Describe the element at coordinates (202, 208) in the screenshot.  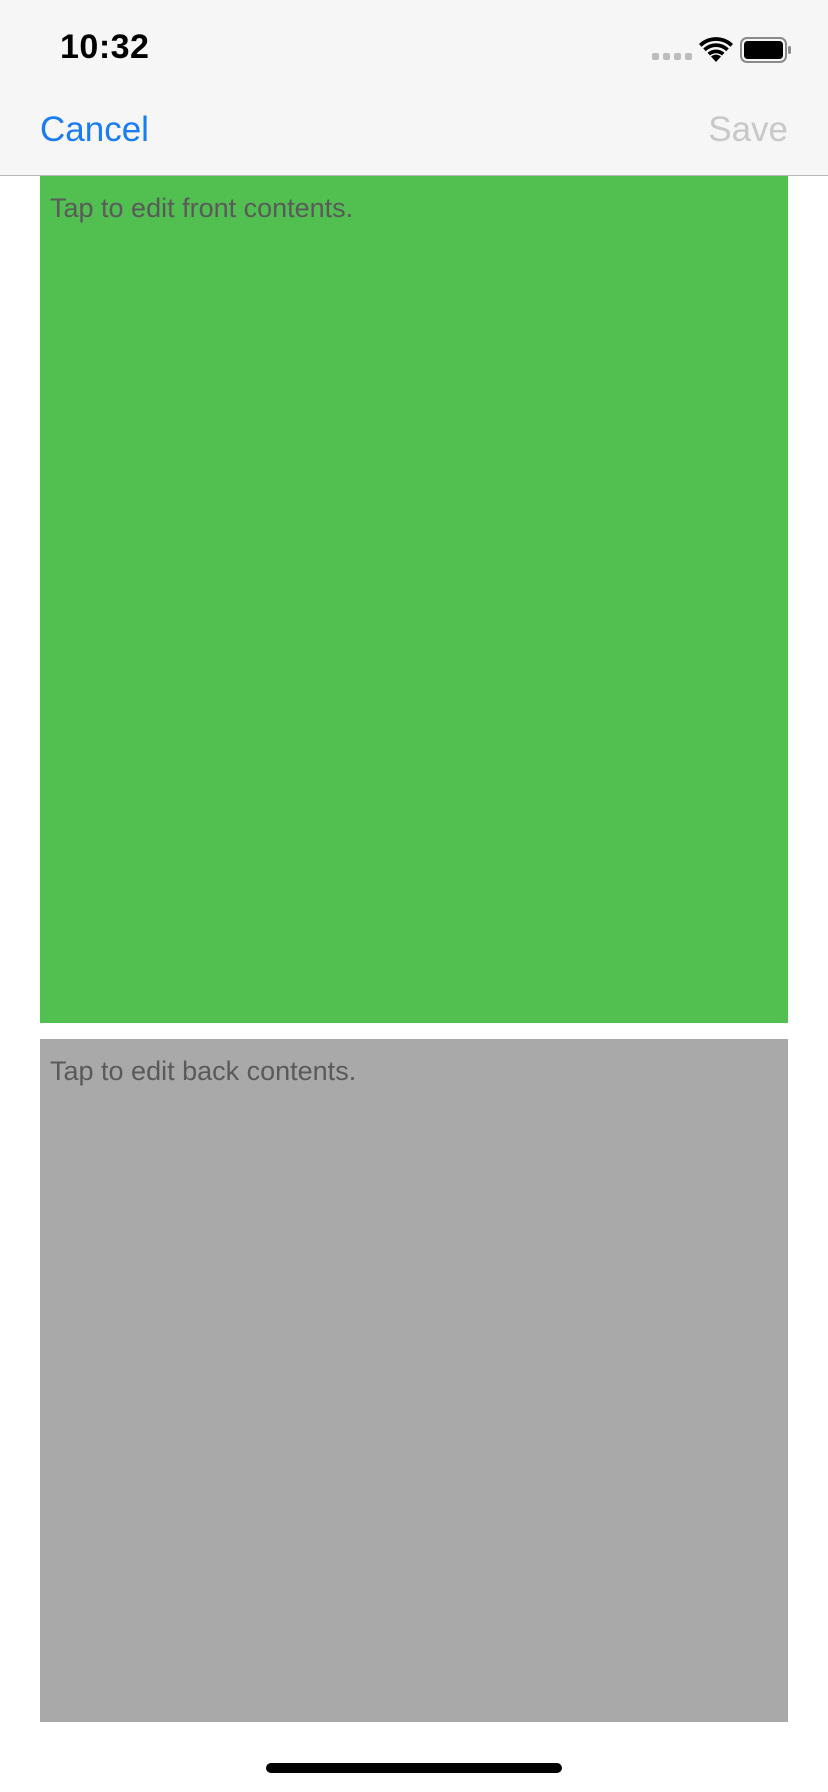
I see `front-contents-placeholder: Tap to edit front contents.` at that location.